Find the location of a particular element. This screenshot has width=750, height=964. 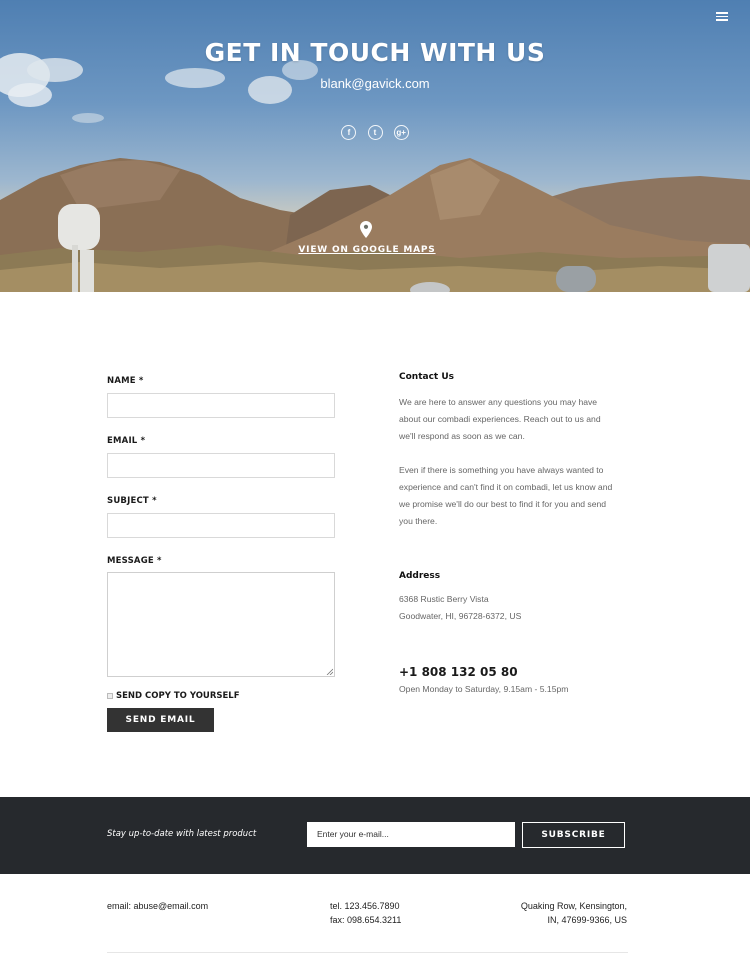

address-heading: Address is located at coordinates (420, 576).